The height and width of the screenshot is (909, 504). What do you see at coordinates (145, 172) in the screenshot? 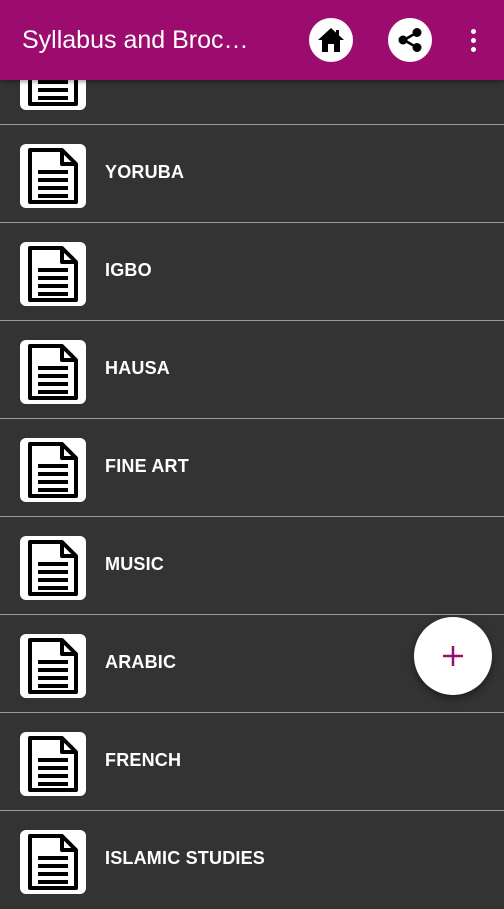
I see `list-item-label: YORUBA` at bounding box center [145, 172].